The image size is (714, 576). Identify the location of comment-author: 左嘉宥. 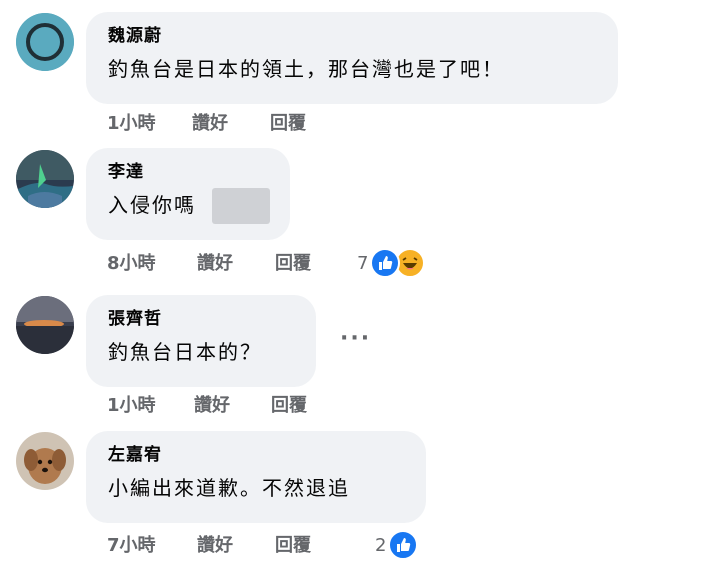
(256, 455).